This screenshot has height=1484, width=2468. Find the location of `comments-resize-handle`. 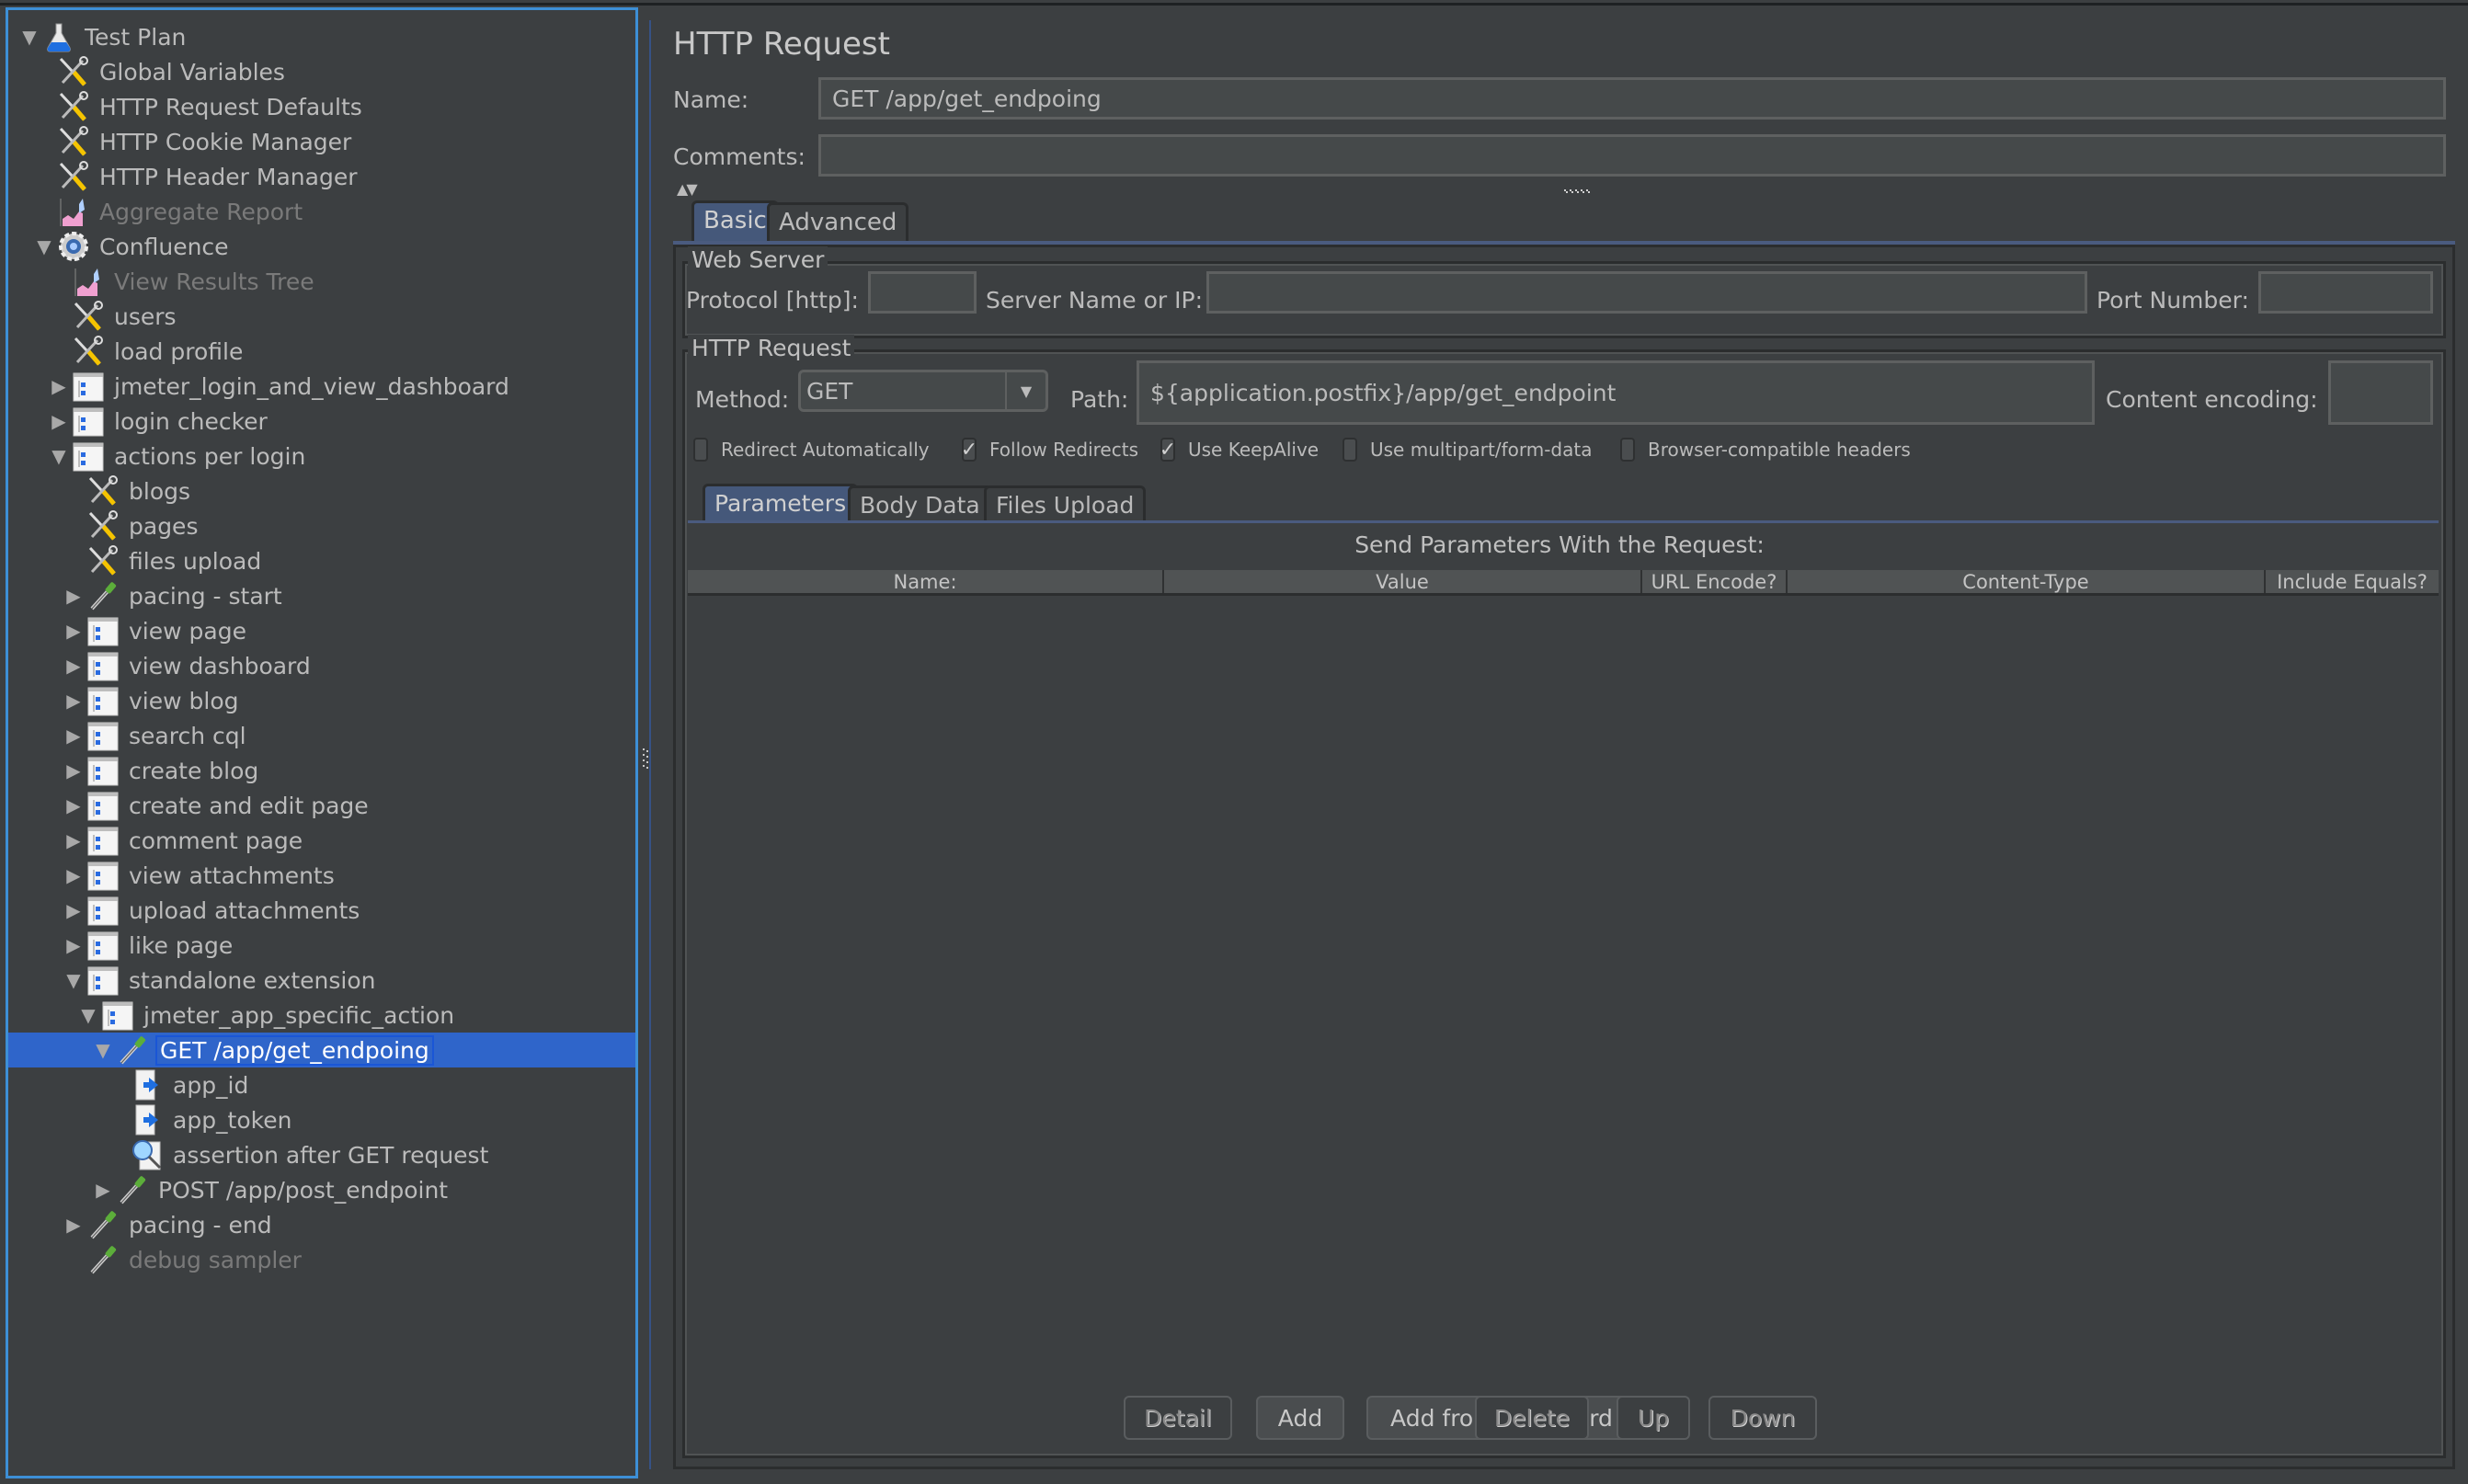

comments-resize-handle is located at coordinates (1577, 188).